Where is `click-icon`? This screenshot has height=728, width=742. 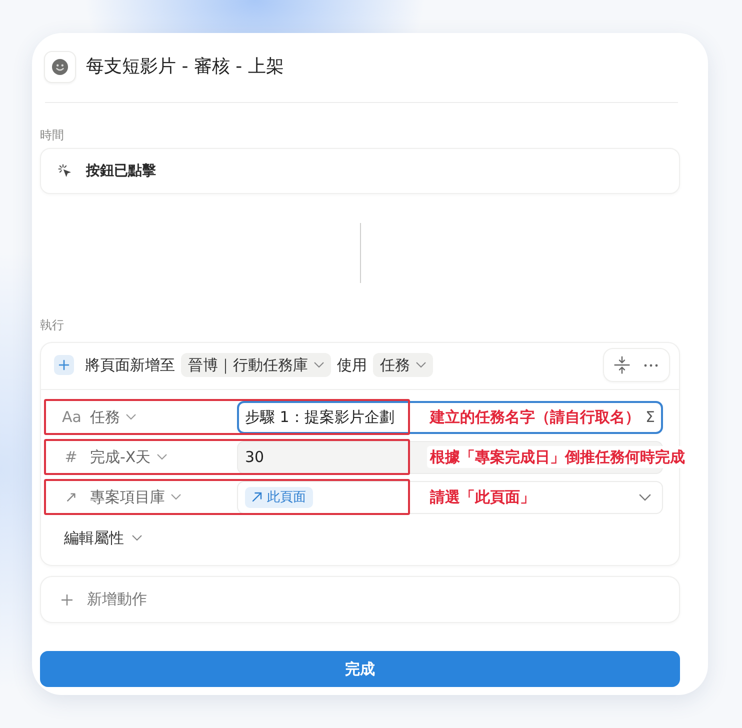
click-icon is located at coordinates (65, 171).